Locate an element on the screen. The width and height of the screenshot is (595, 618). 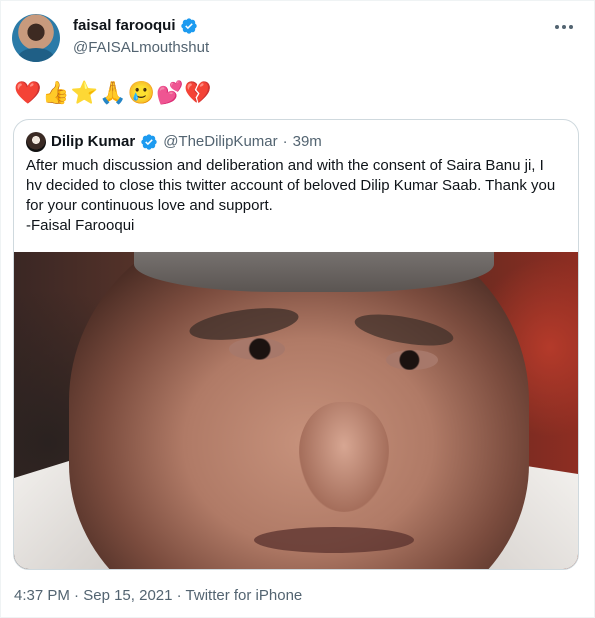
quoted-author-name: Dilip Kumar is located at coordinates (93, 141).